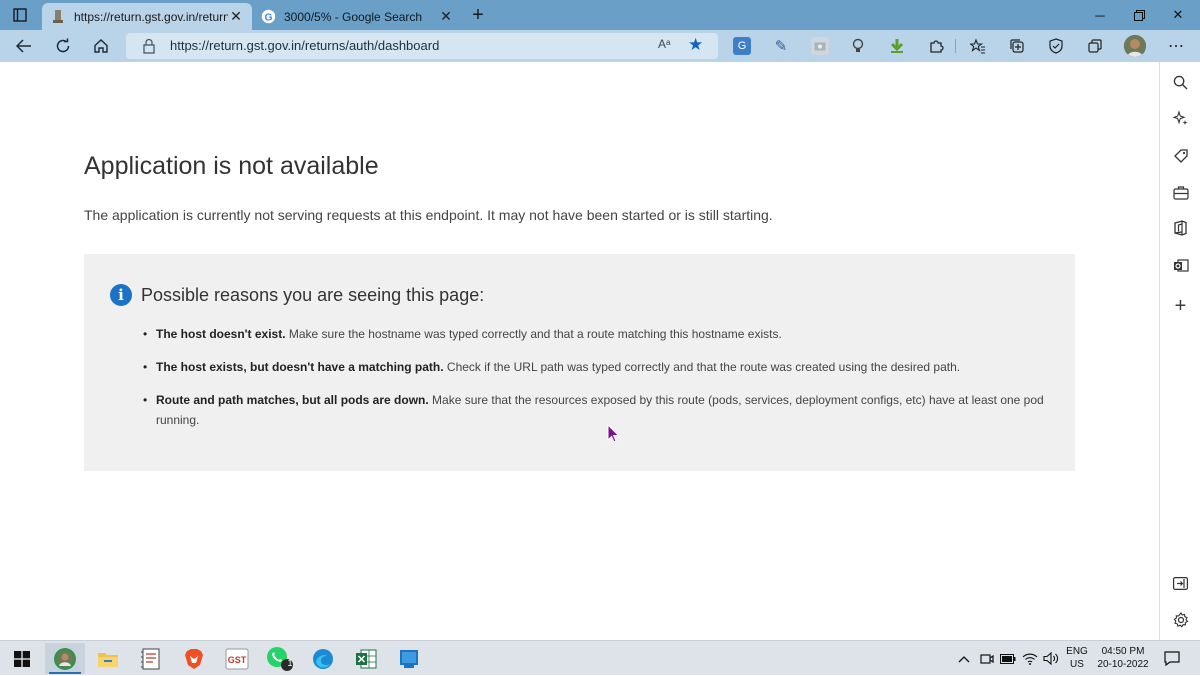  Describe the element at coordinates (1123, 658) in the screenshot. I see `taskbar-clock: 04:50 PM 20-10-2022` at that location.